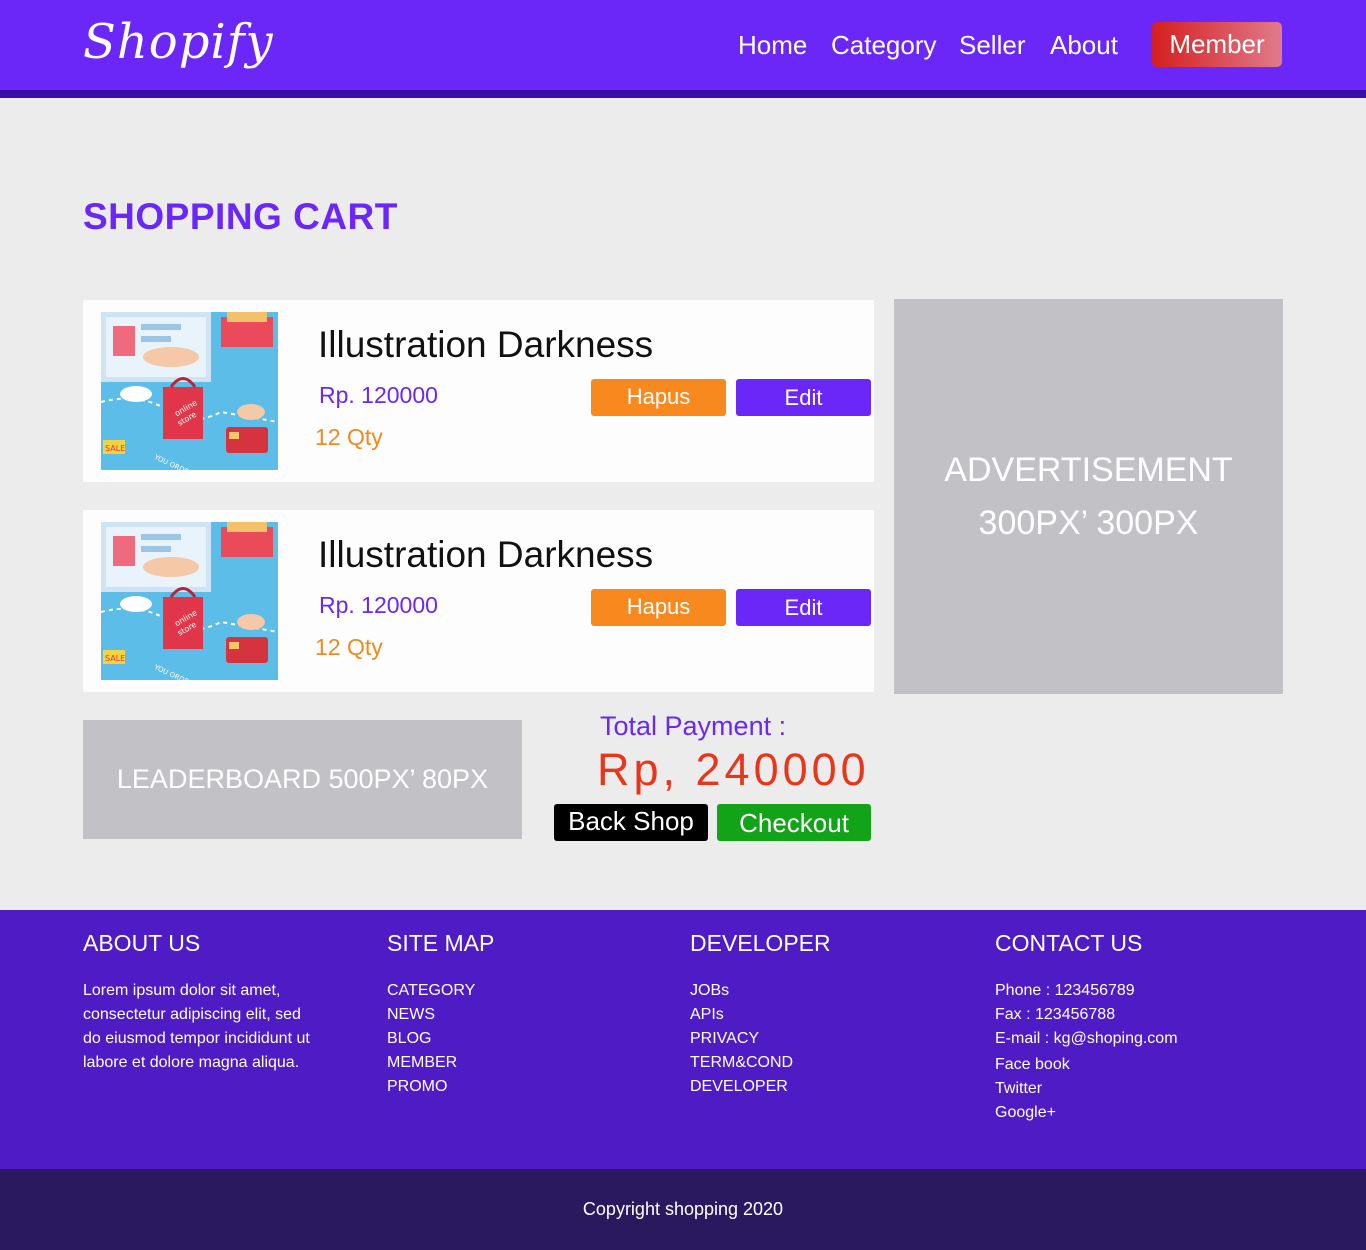  I want to click on footer-link-jobs: JOBs, so click(760, 991).